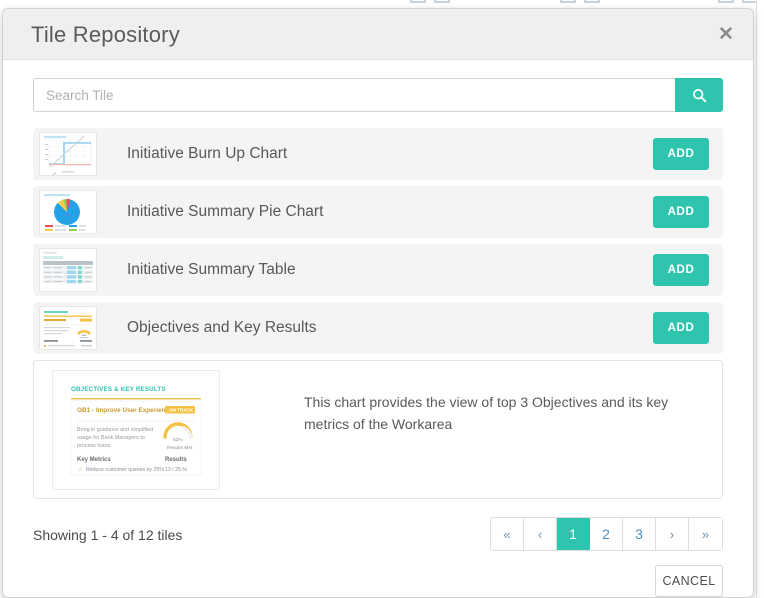  I want to click on search-bar, so click(378, 95).